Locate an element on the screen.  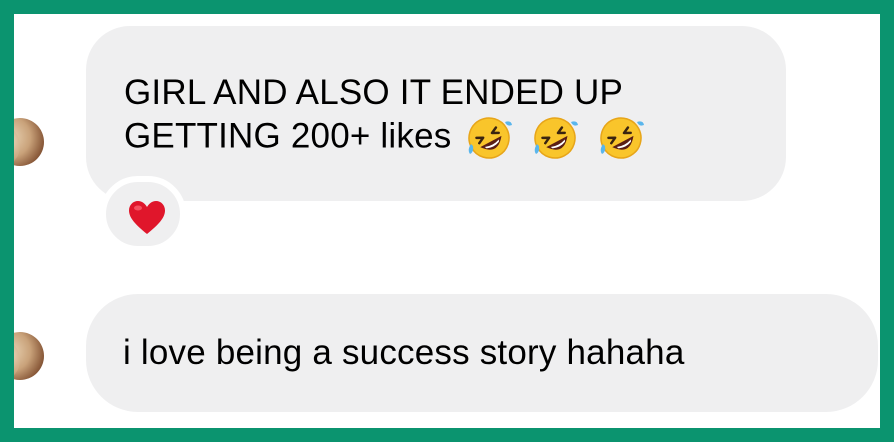
message-reaction is located at coordinates (143, 214).